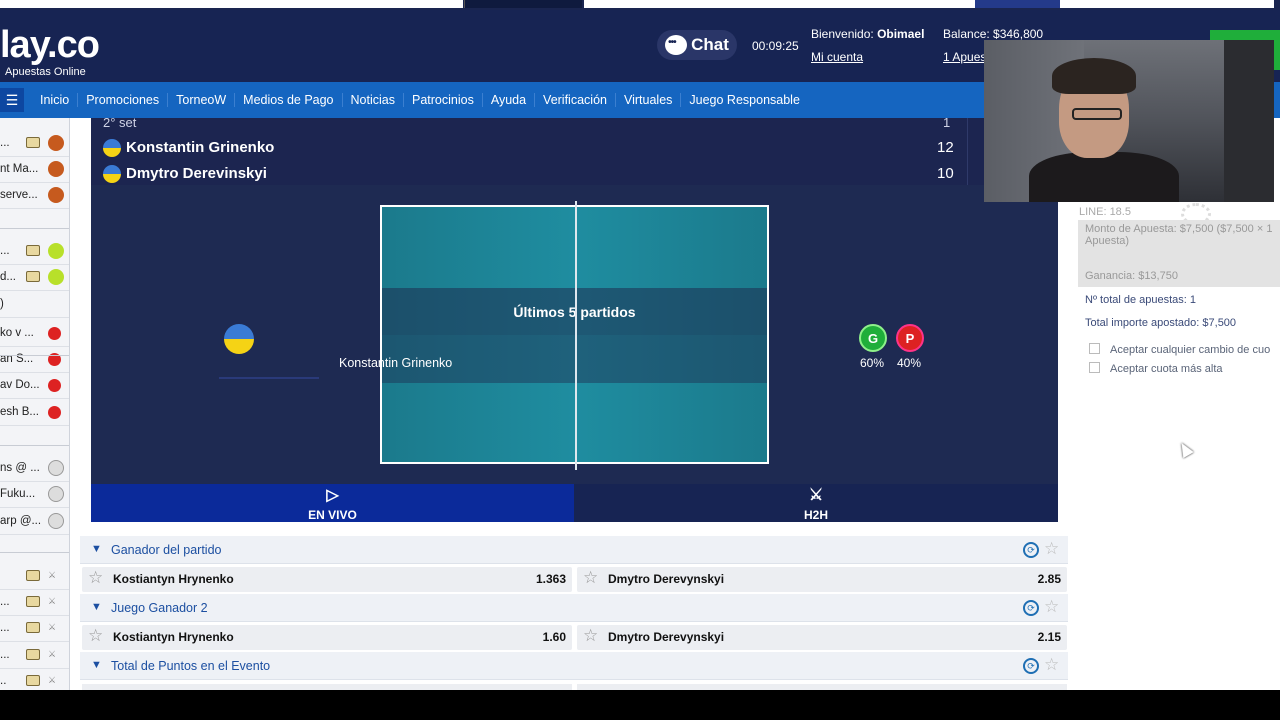 This screenshot has width=1280, height=720. What do you see at coordinates (816, 503) in the screenshot?
I see `tab-h2h: ⚔ H2H` at bounding box center [816, 503].